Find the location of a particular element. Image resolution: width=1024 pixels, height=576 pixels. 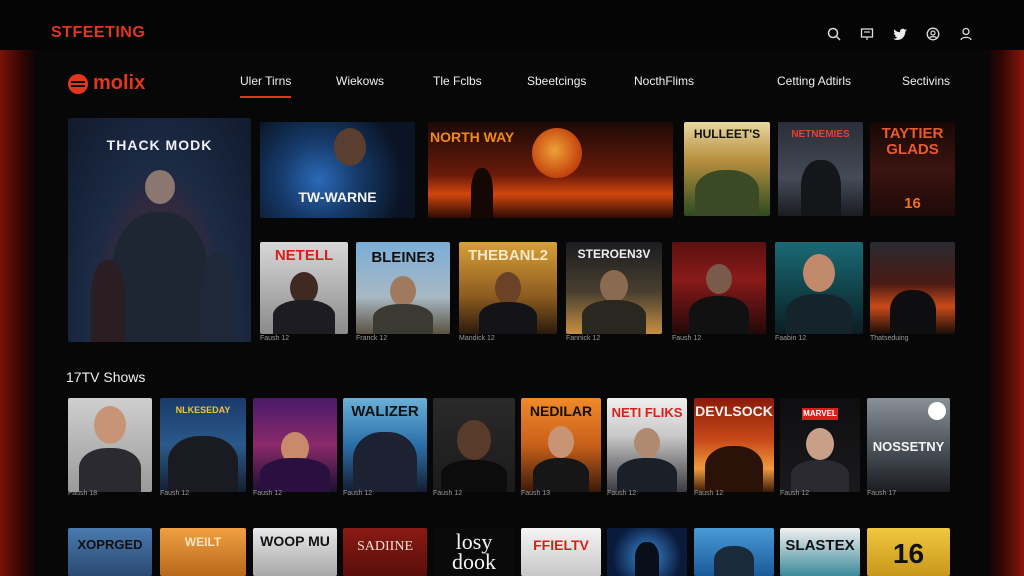

poster-row3-4: SADIINE is located at coordinates (385, 552).